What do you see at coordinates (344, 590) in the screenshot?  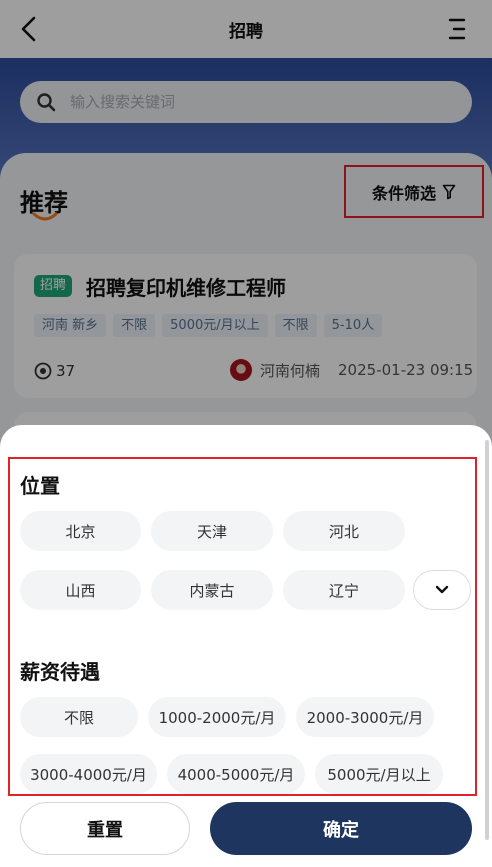 I see `location-chip: 辽宁` at bounding box center [344, 590].